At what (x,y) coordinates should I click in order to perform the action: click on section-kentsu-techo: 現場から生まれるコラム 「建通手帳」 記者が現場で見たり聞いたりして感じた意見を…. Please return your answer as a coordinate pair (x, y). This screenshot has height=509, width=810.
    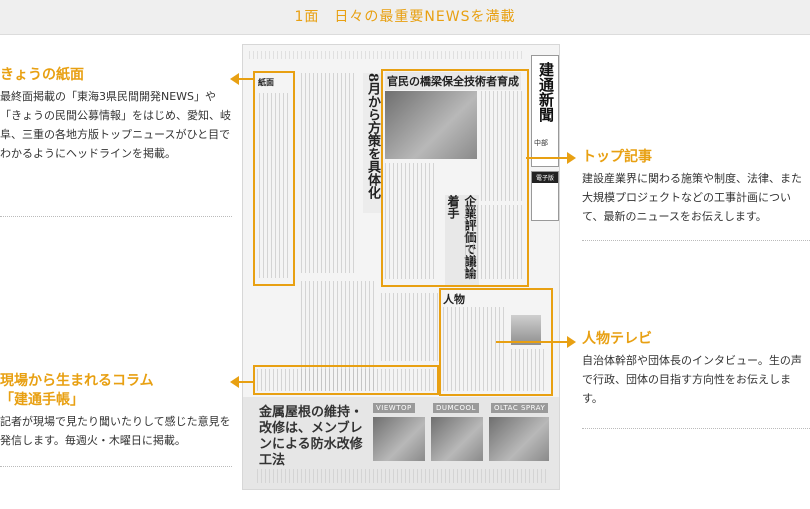
    Looking at the image, I should click on (116, 411).